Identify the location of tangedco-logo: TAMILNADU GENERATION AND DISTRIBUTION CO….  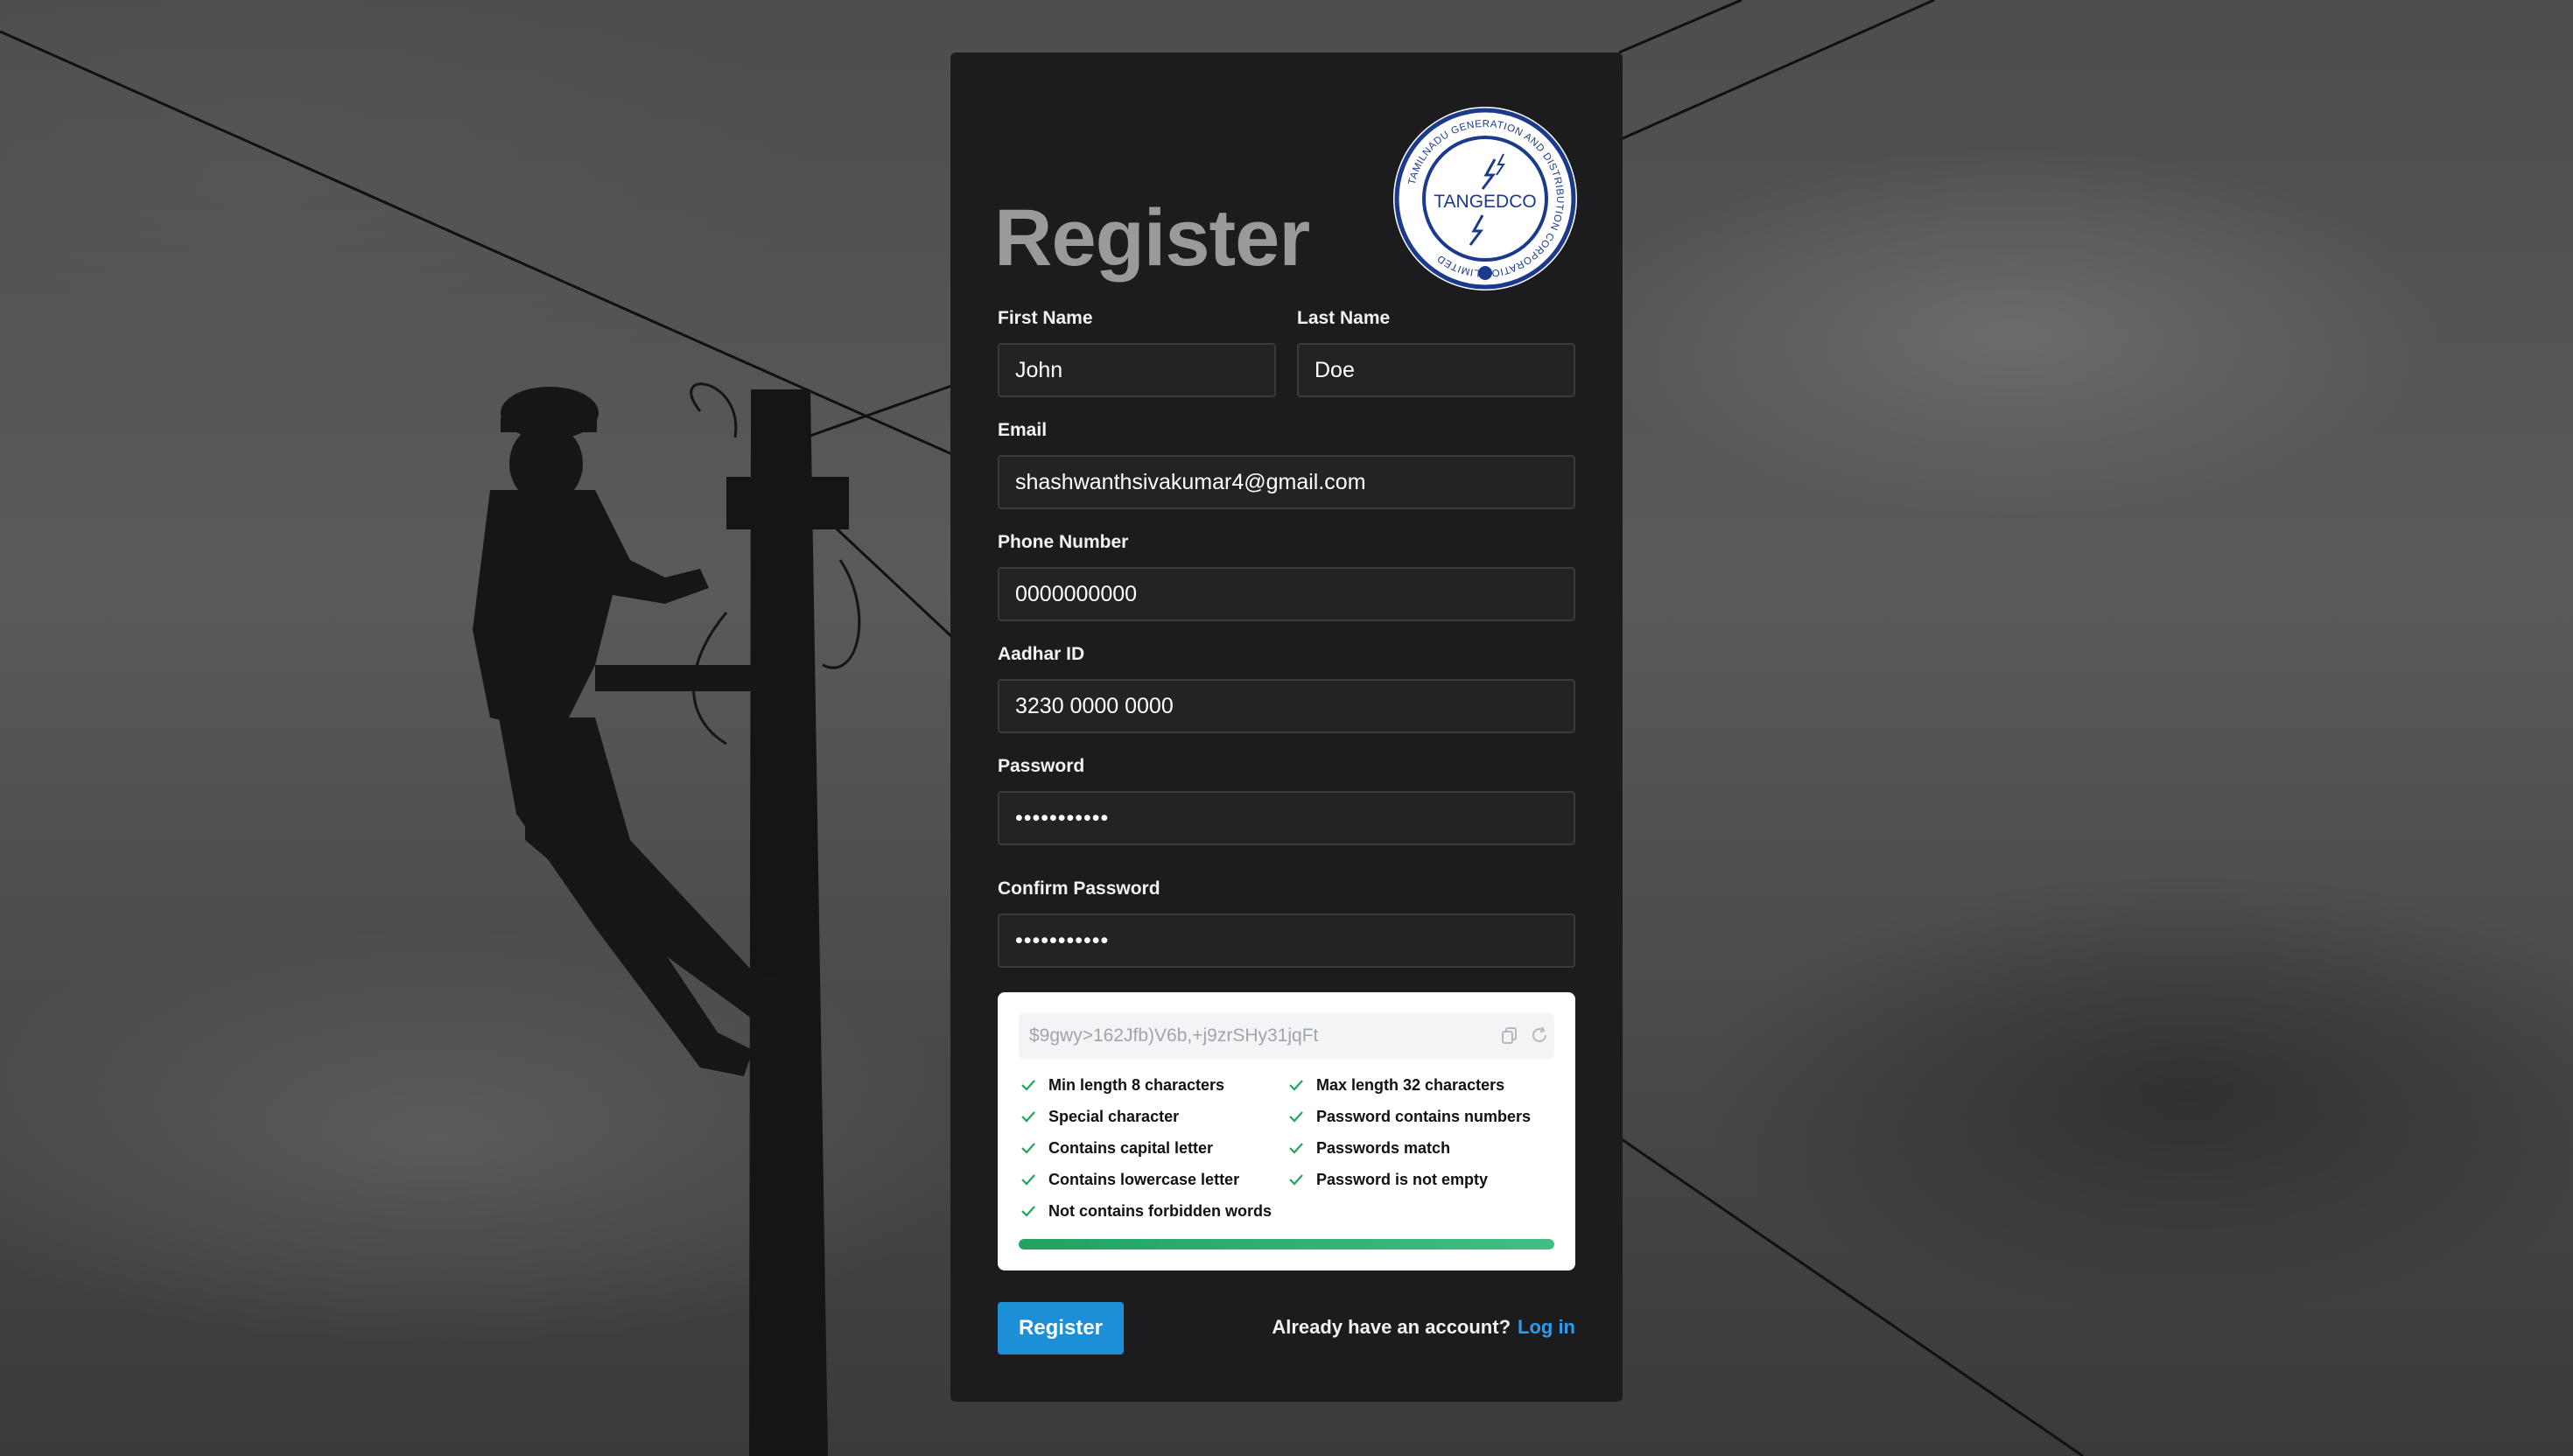
(1485, 198).